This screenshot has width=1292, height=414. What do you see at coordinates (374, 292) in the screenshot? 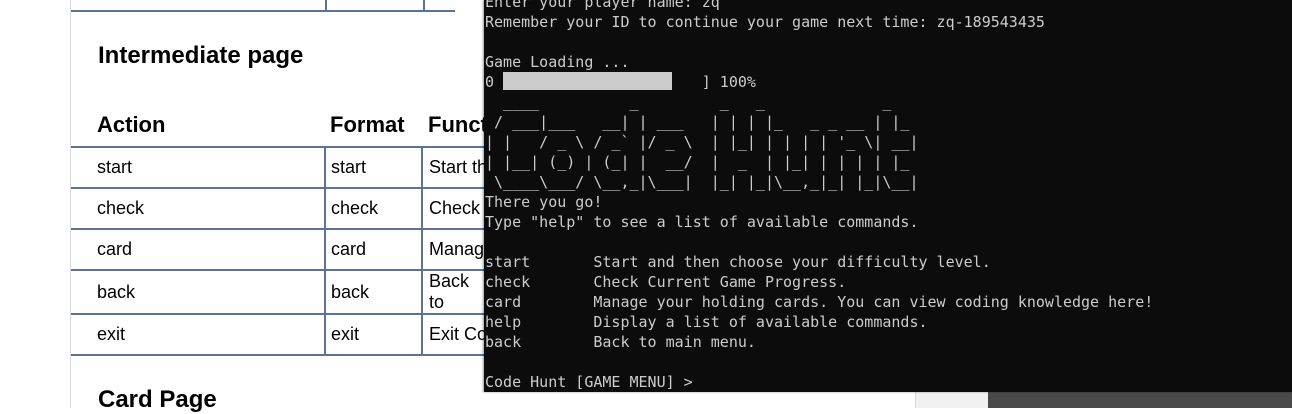
I see `cell-format: back` at bounding box center [374, 292].